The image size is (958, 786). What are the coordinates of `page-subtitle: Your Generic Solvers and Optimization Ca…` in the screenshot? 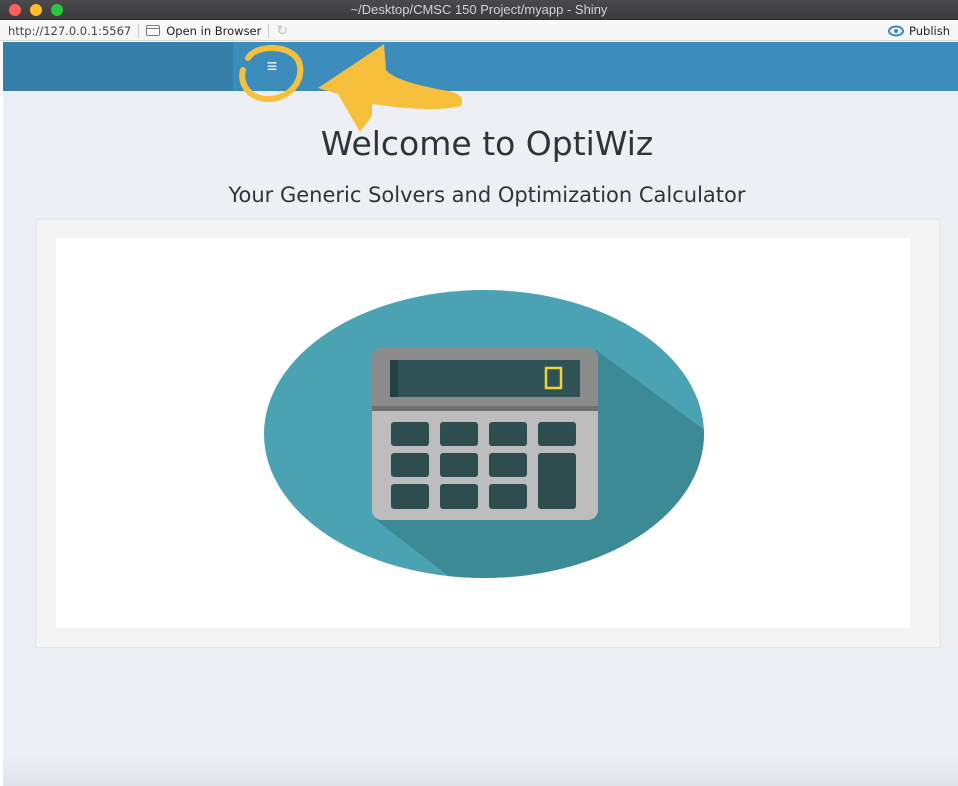 It's located at (487, 195).